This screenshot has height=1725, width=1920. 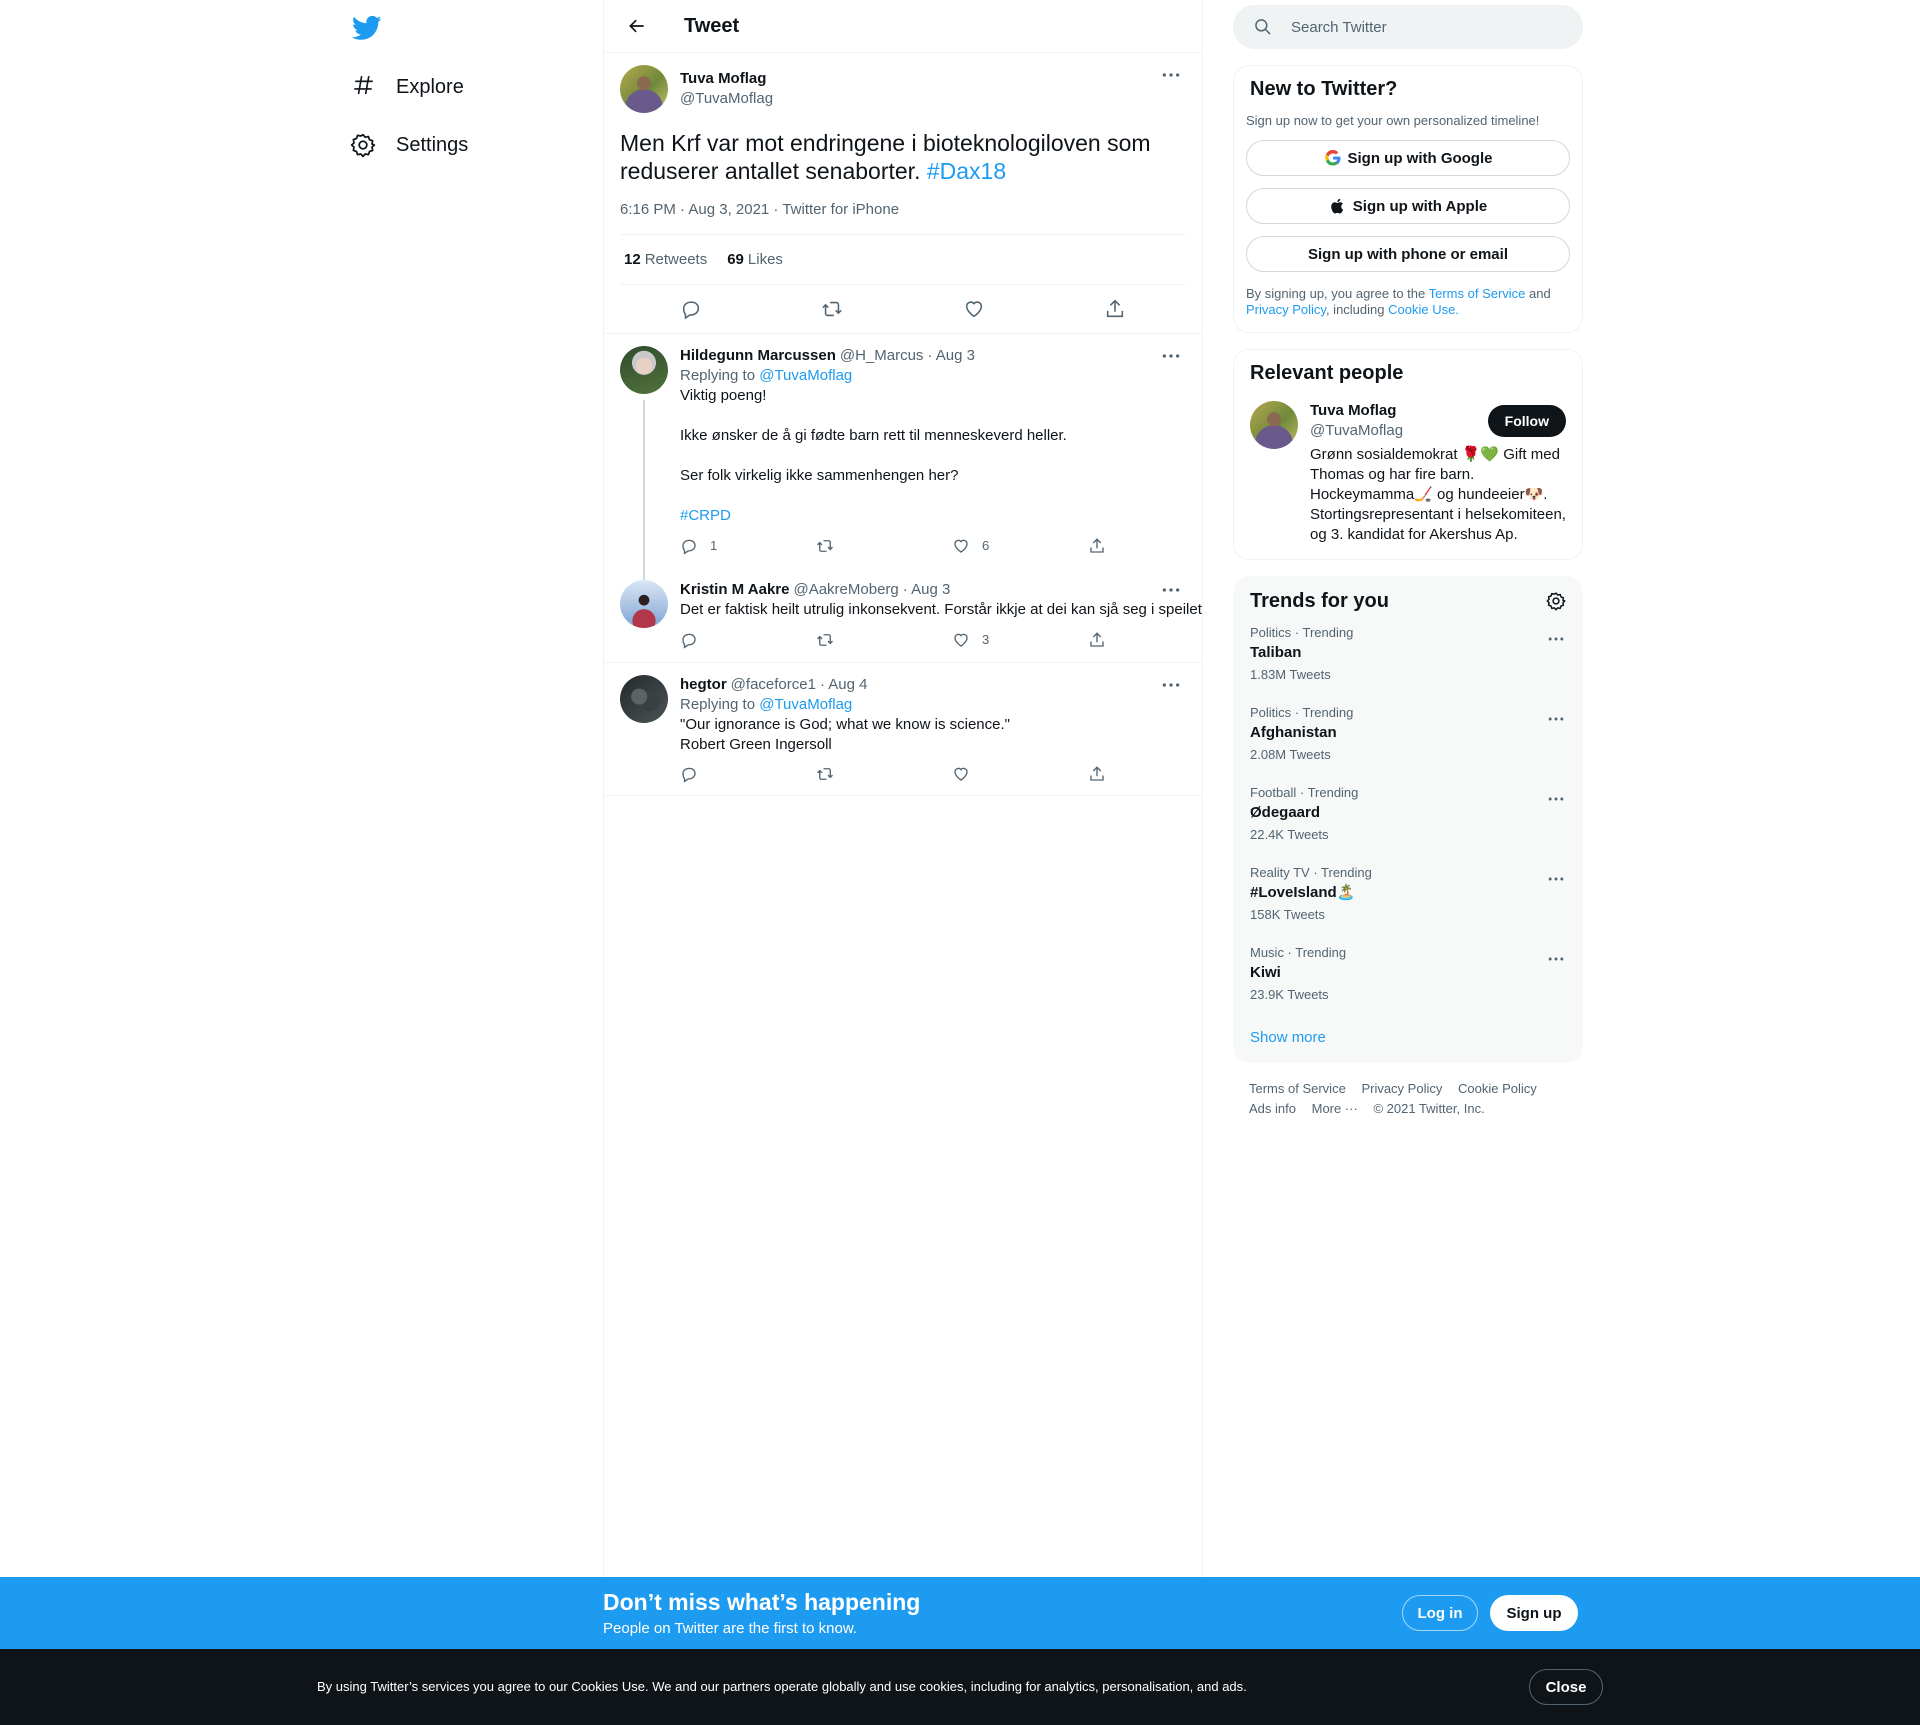 I want to click on author-name: hegtor, so click(x=703, y=685).